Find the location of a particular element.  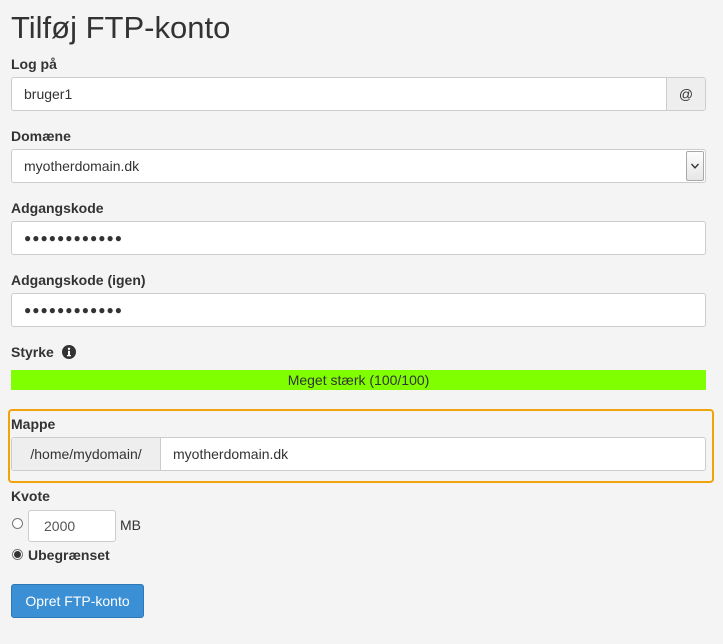

domain-label: Domæne is located at coordinates (41, 136).